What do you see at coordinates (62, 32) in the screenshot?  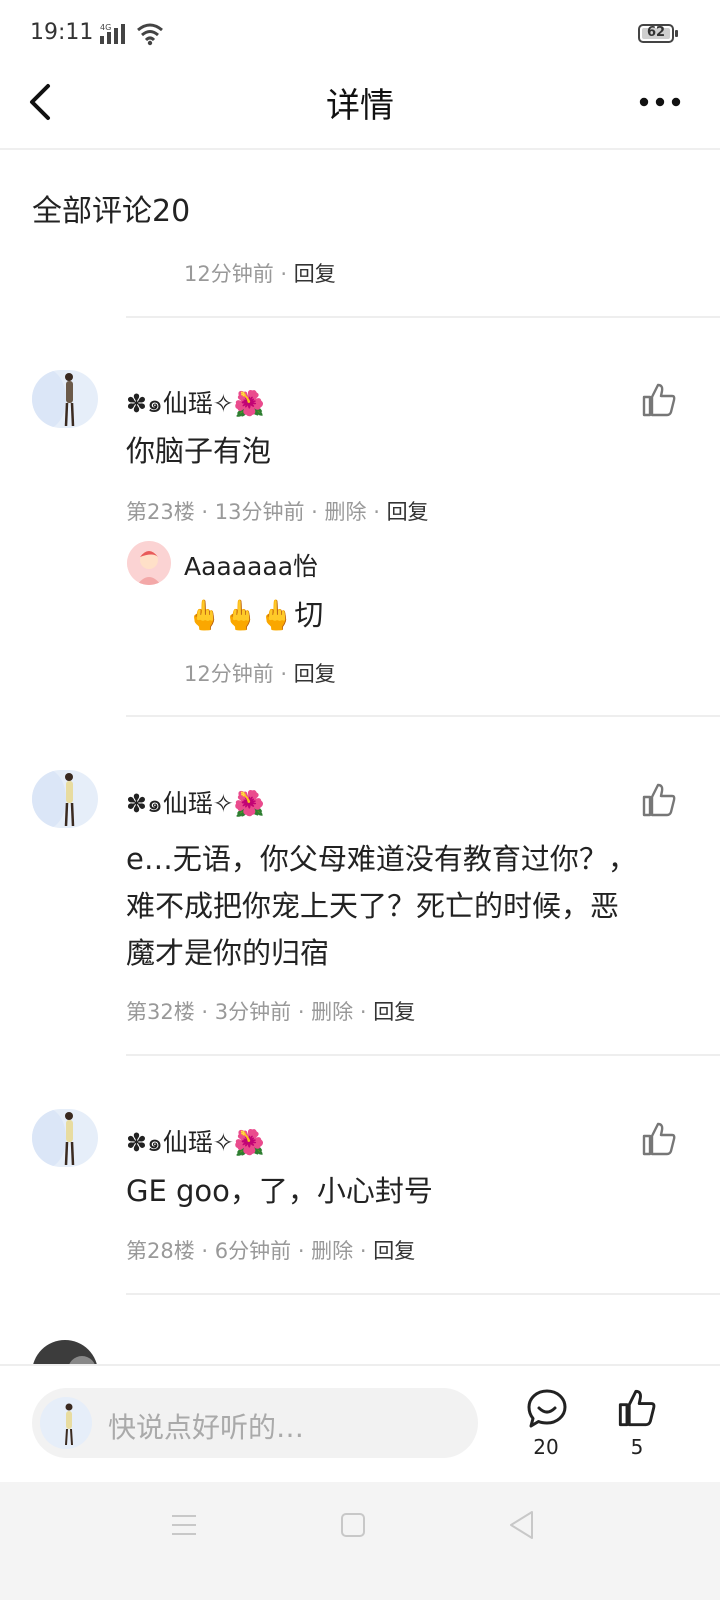 I see `status-time: 19:11` at bounding box center [62, 32].